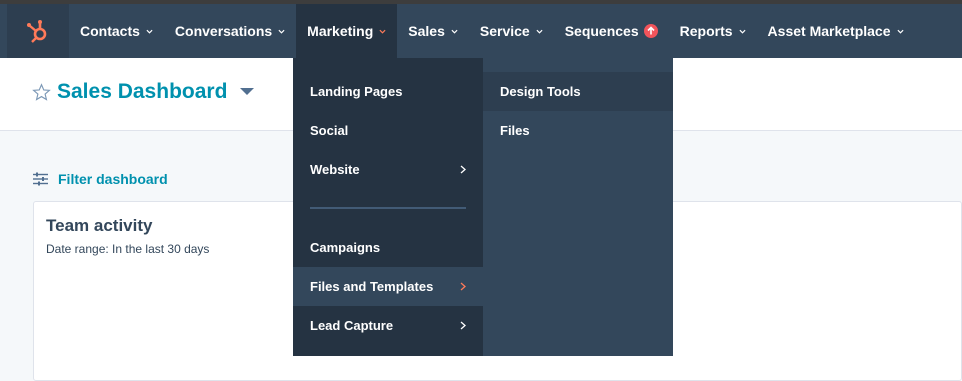 The height and width of the screenshot is (381, 962). I want to click on nav-sequences-label: Sequences, so click(601, 31).